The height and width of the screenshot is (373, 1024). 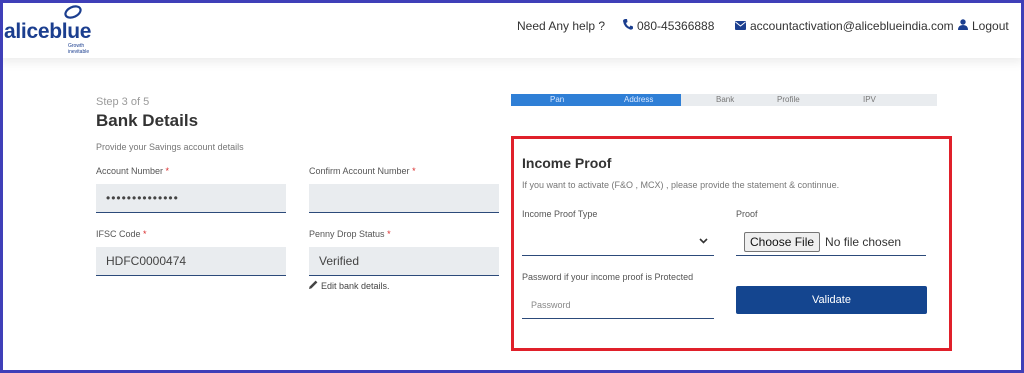 I want to click on ifsc-field: HDFC0000474, so click(x=191, y=261).